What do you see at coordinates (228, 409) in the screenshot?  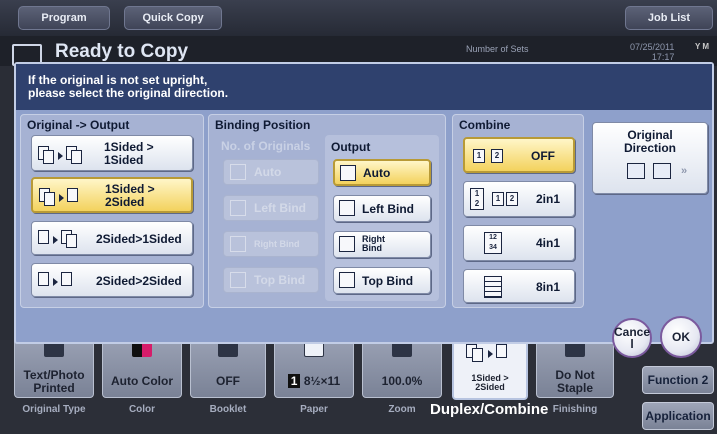 I see `booklet-label: Booklet` at bounding box center [228, 409].